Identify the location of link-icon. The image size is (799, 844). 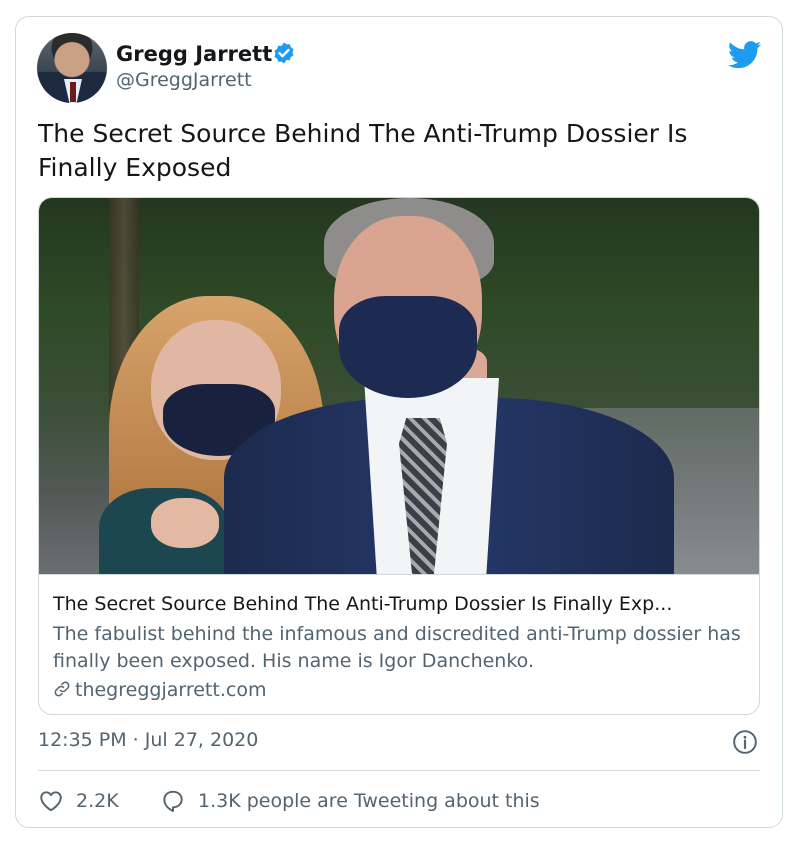
(62, 689).